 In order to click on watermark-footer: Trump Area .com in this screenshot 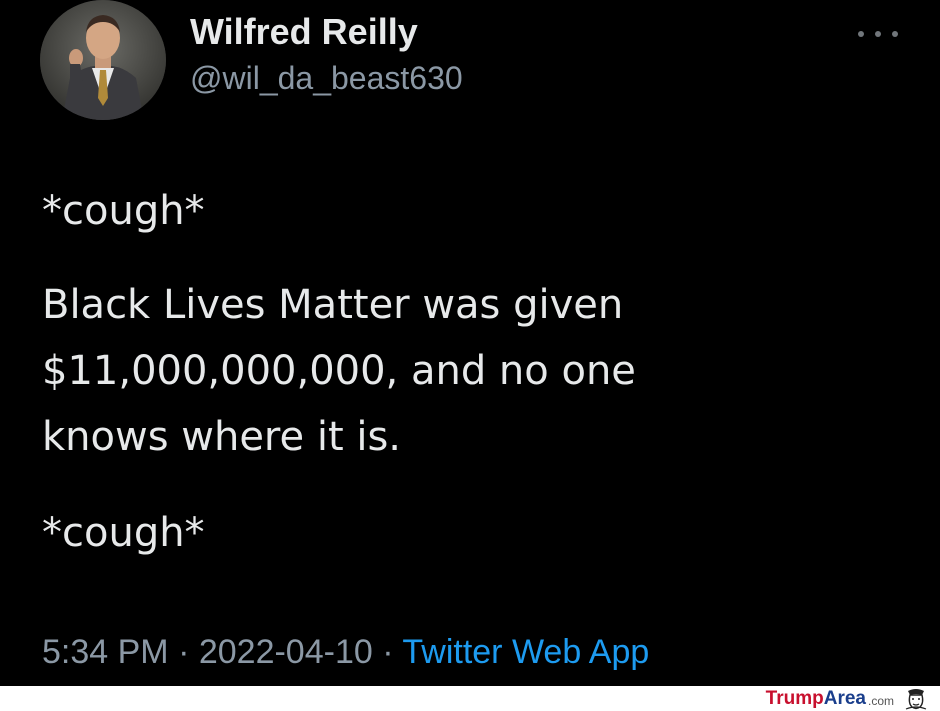, I will do `click(470, 698)`.